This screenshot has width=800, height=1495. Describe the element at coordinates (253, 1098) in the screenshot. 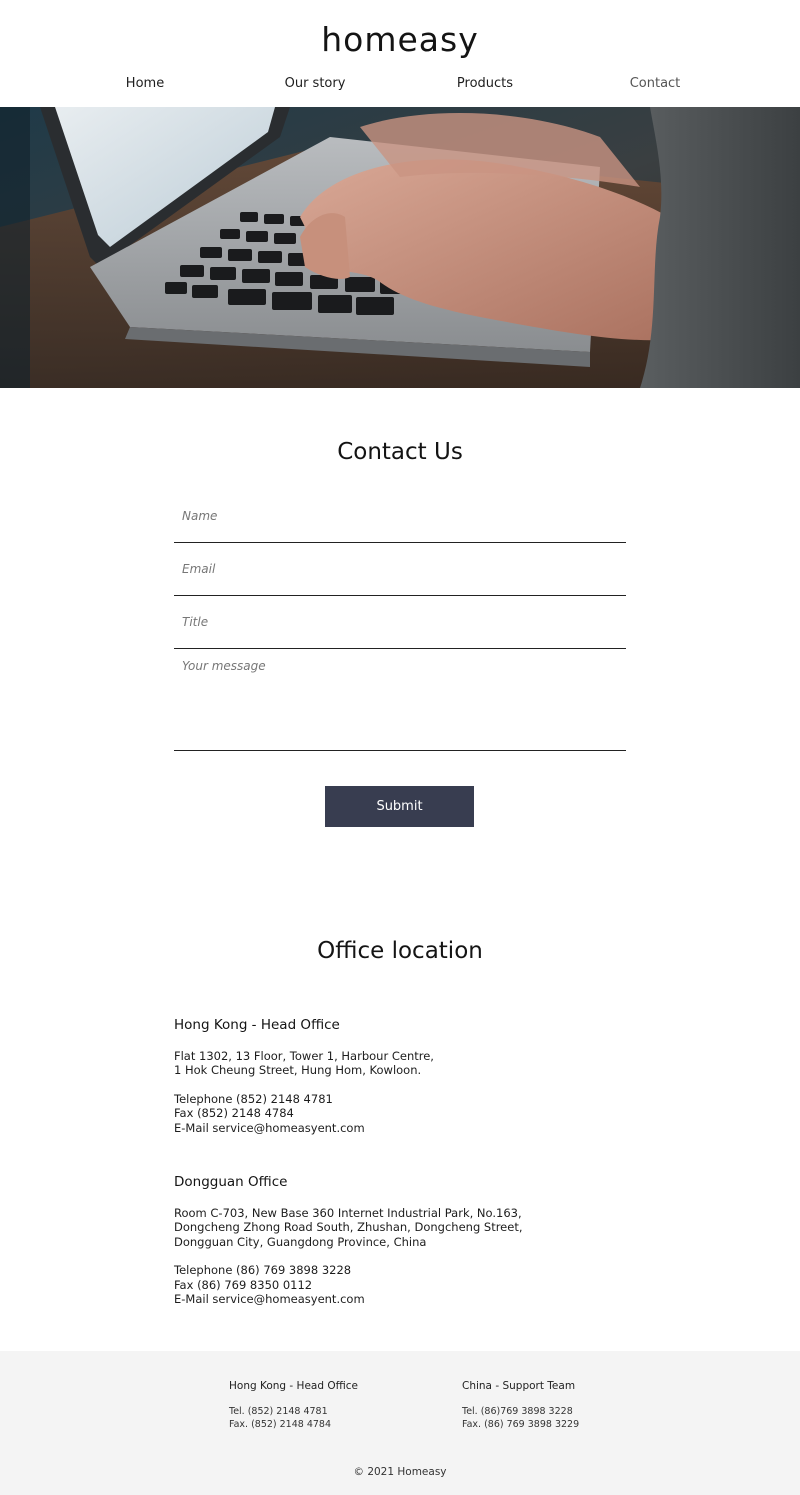

I see `office-telephone: Telephone (852) 2148 4781` at that location.